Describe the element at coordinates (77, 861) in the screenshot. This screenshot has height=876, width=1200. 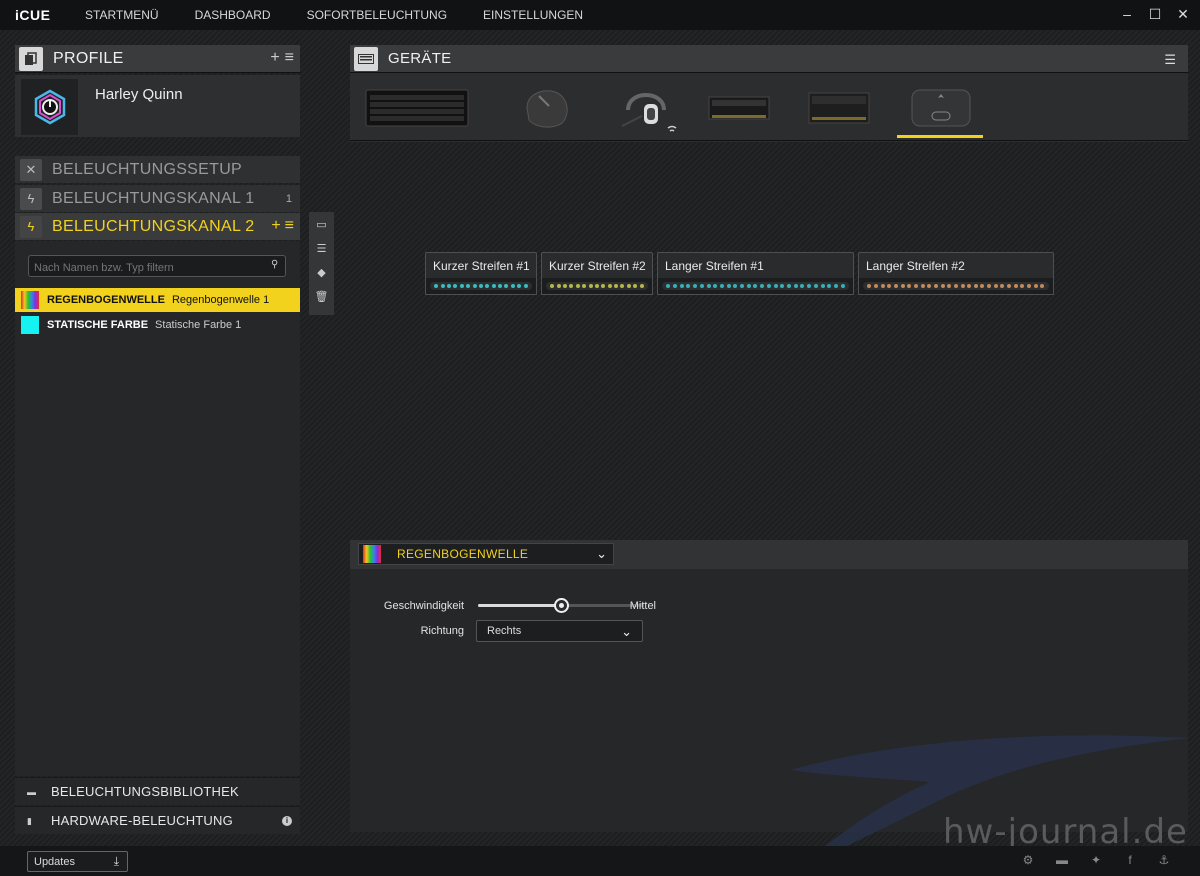
I see `updates-button: Updates ⤓` at that location.